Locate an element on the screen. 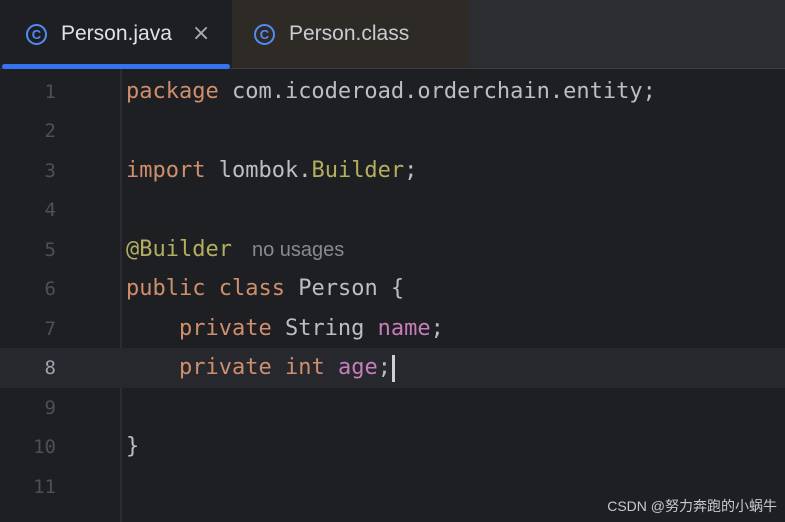 The image size is (785, 522). line-number: 7 is located at coordinates (50, 329).